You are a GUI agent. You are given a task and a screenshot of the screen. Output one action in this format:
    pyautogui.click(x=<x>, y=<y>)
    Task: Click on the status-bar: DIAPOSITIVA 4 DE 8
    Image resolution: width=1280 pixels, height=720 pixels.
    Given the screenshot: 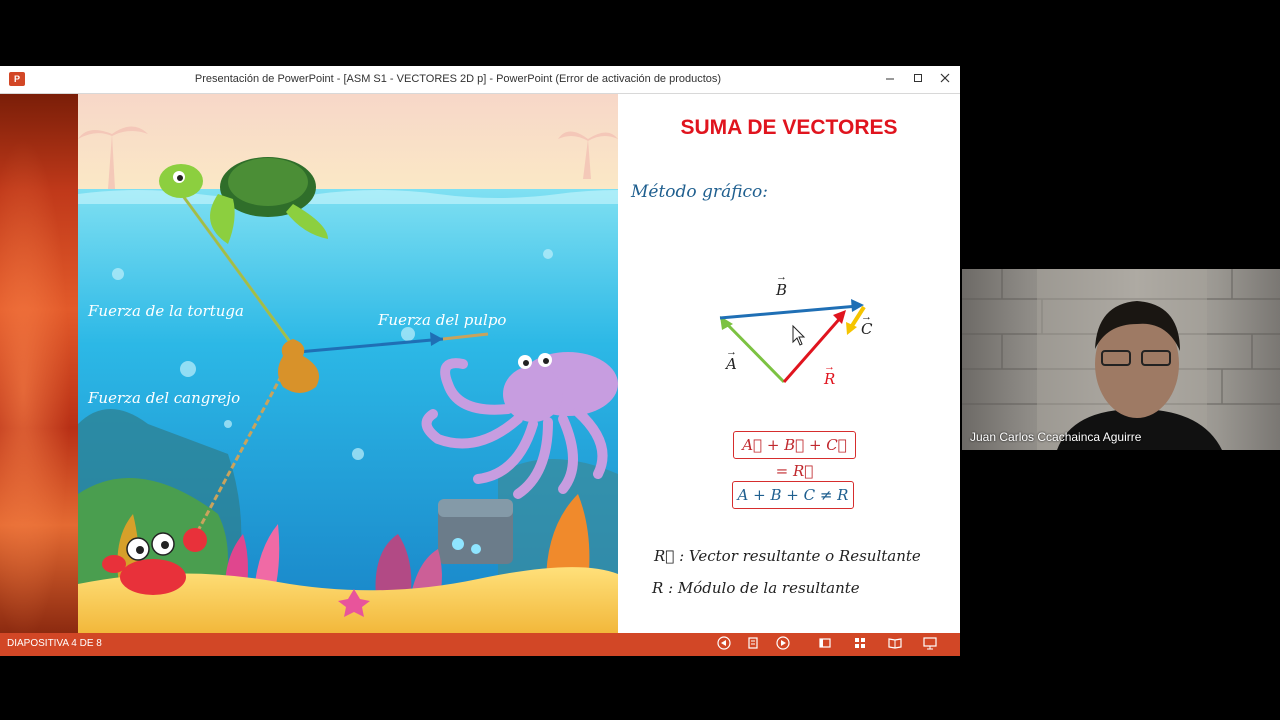 What is the action you would take?
    pyautogui.click(x=480, y=644)
    